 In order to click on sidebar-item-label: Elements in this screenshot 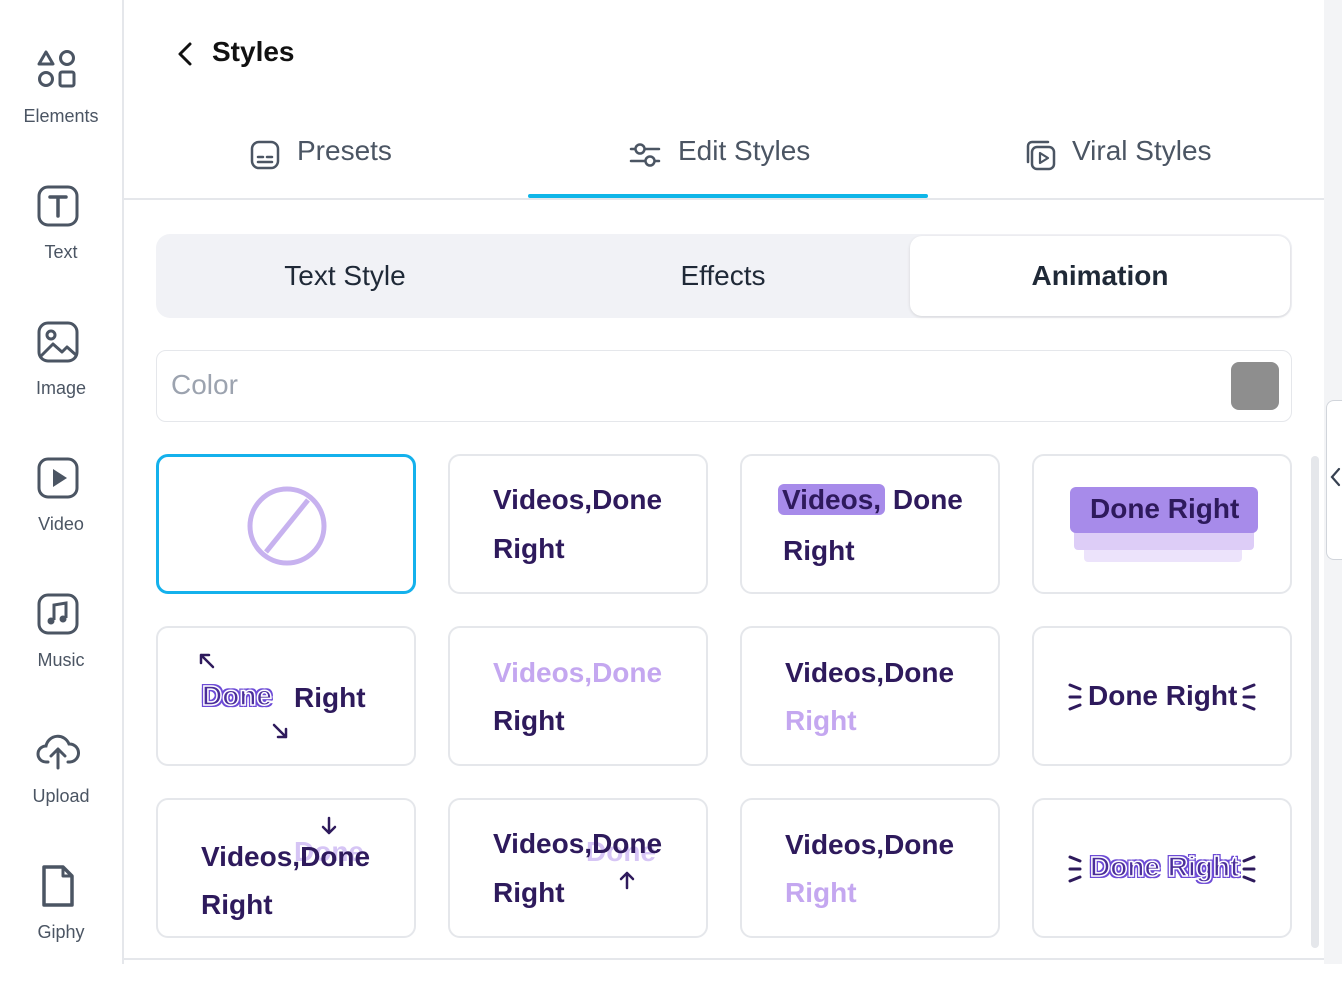, I will do `click(61, 116)`.